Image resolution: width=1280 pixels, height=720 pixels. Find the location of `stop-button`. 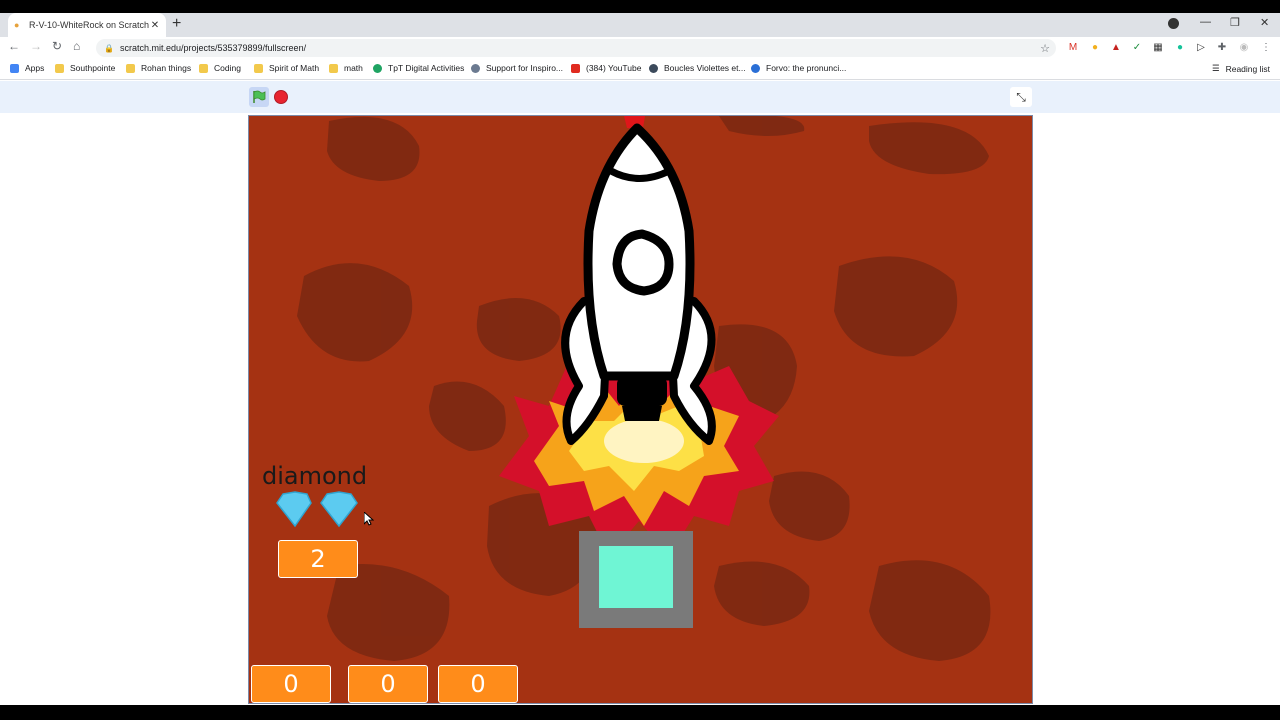

stop-button is located at coordinates (281, 97).